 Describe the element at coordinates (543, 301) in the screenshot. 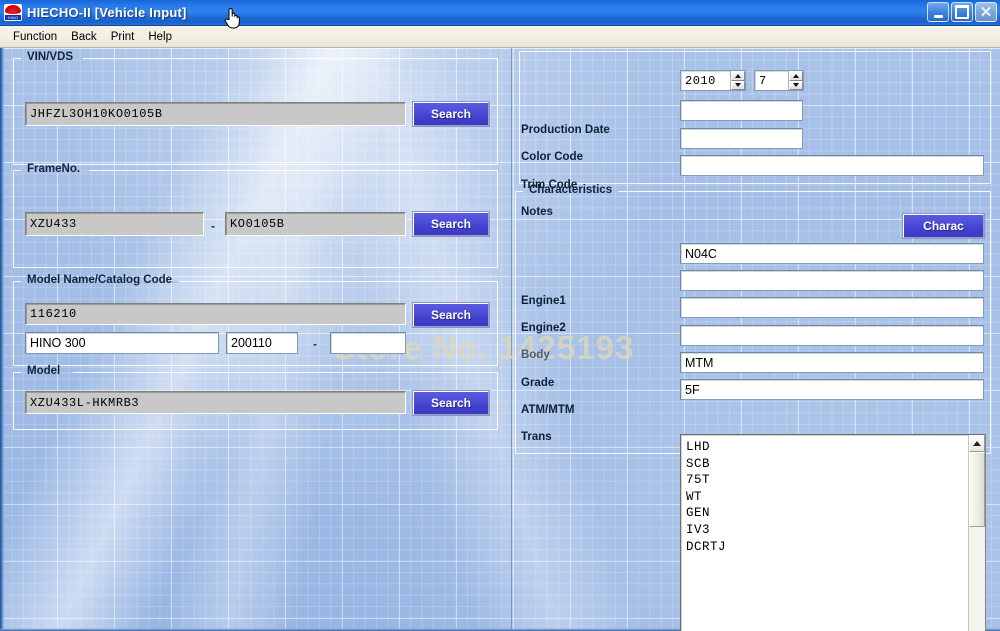

I see `label-engine1: Engine1` at that location.